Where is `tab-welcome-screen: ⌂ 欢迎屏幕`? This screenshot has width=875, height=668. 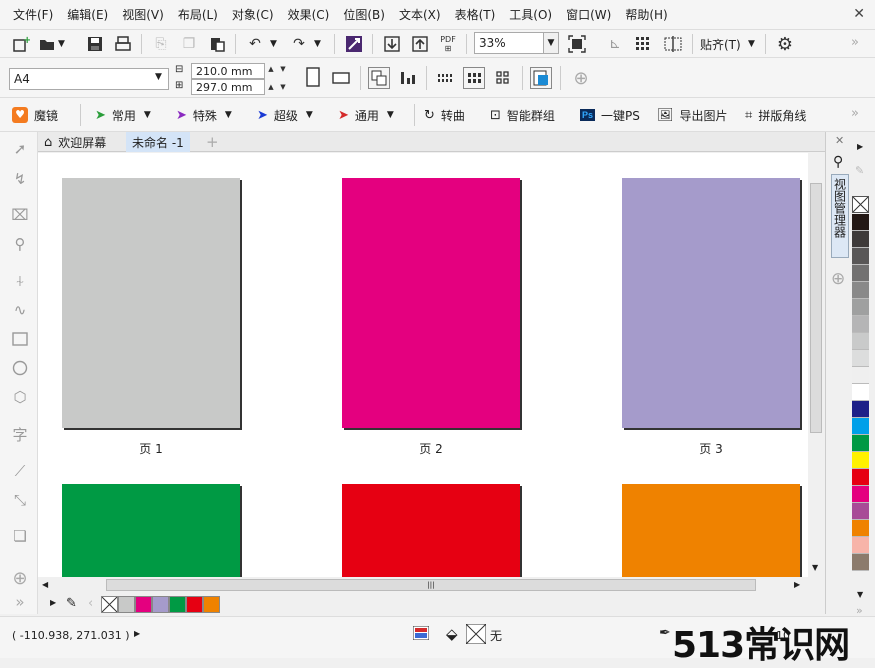
tab-welcome-screen: ⌂ 欢迎屏幕 is located at coordinates (75, 142).